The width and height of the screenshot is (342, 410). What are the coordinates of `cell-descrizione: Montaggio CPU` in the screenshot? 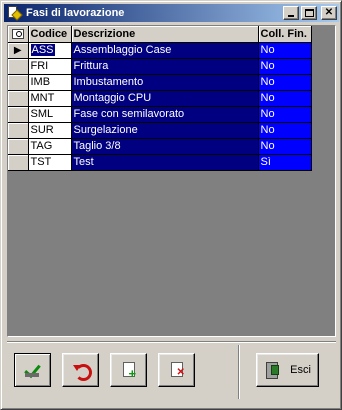 It's located at (165, 98).